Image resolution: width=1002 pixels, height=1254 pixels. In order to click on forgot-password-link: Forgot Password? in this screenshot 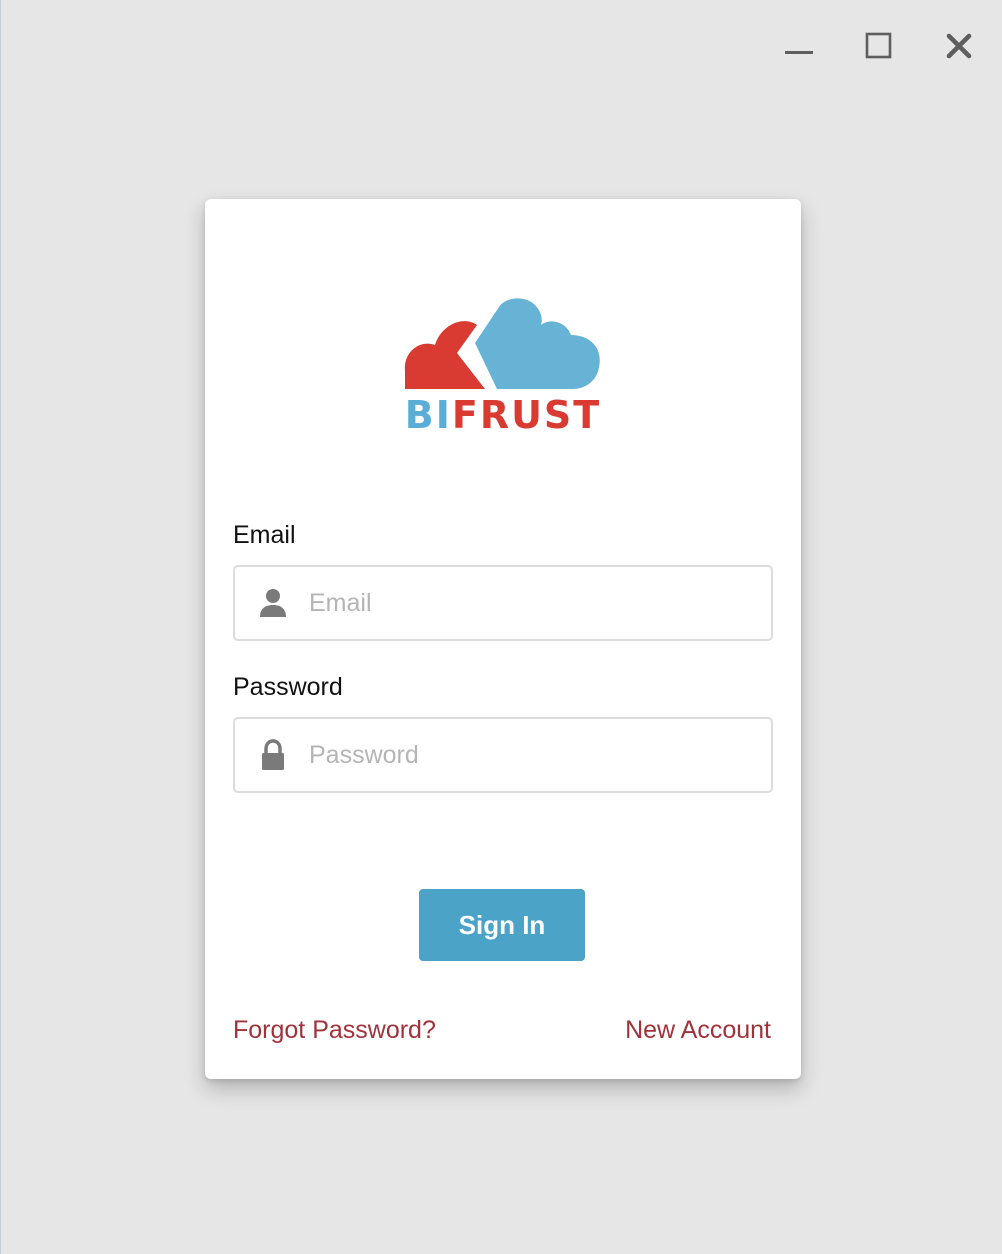, I will do `click(334, 1030)`.